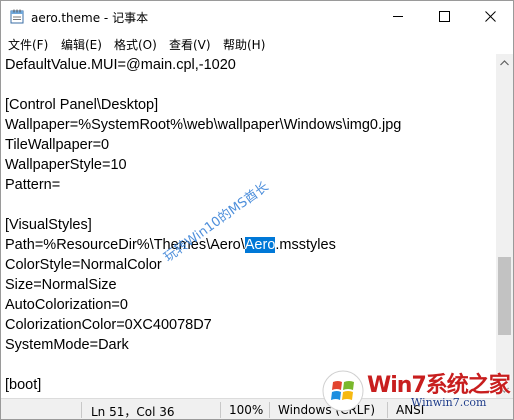 Image resolution: width=514 pixels, height=420 pixels. What do you see at coordinates (504, 296) in the screenshot?
I see `scrollbar-thumb` at bounding box center [504, 296].